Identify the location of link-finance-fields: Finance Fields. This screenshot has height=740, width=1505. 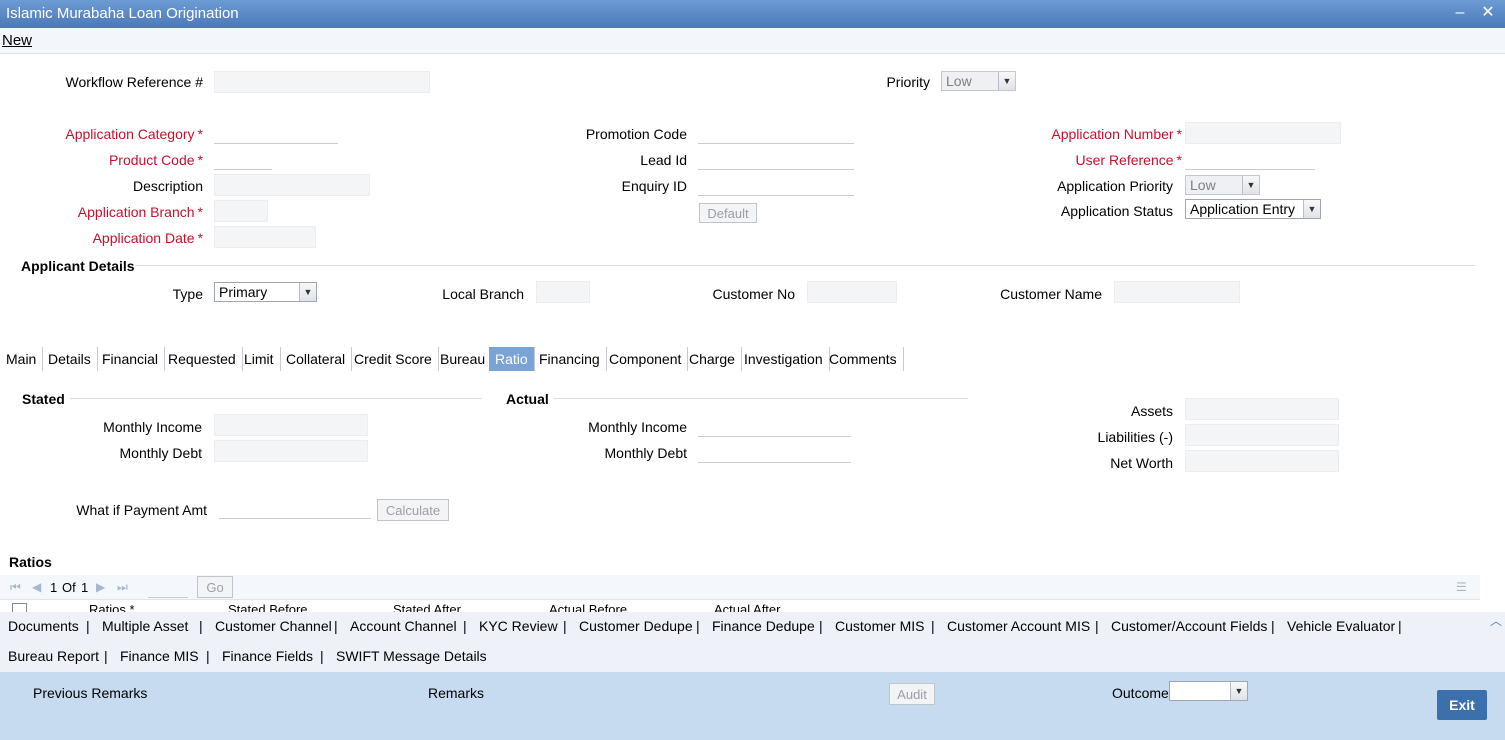
(267, 656).